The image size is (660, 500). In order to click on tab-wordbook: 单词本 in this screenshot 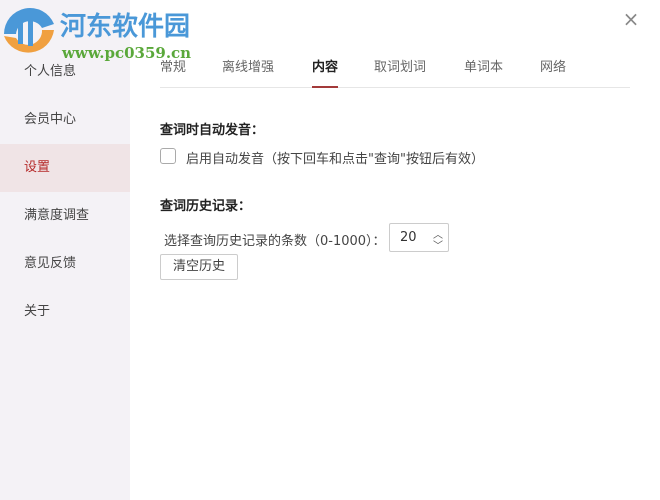, I will do `click(483, 72)`.